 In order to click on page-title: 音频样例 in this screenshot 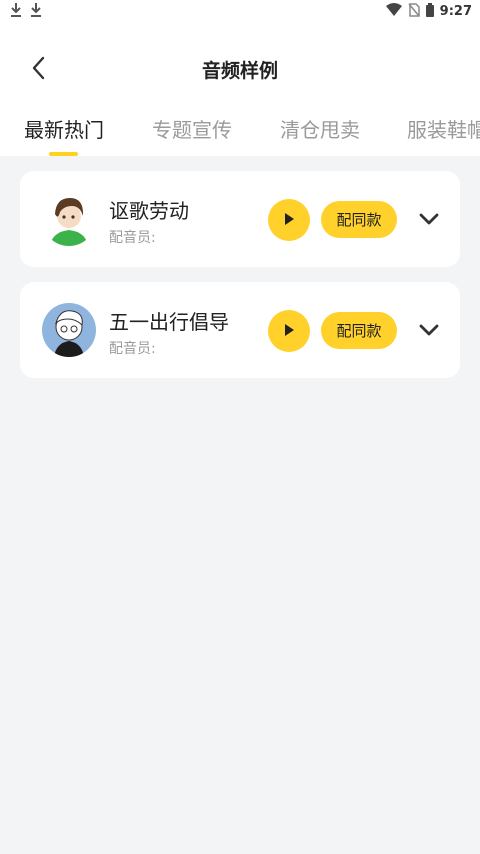, I will do `click(239, 71)`.